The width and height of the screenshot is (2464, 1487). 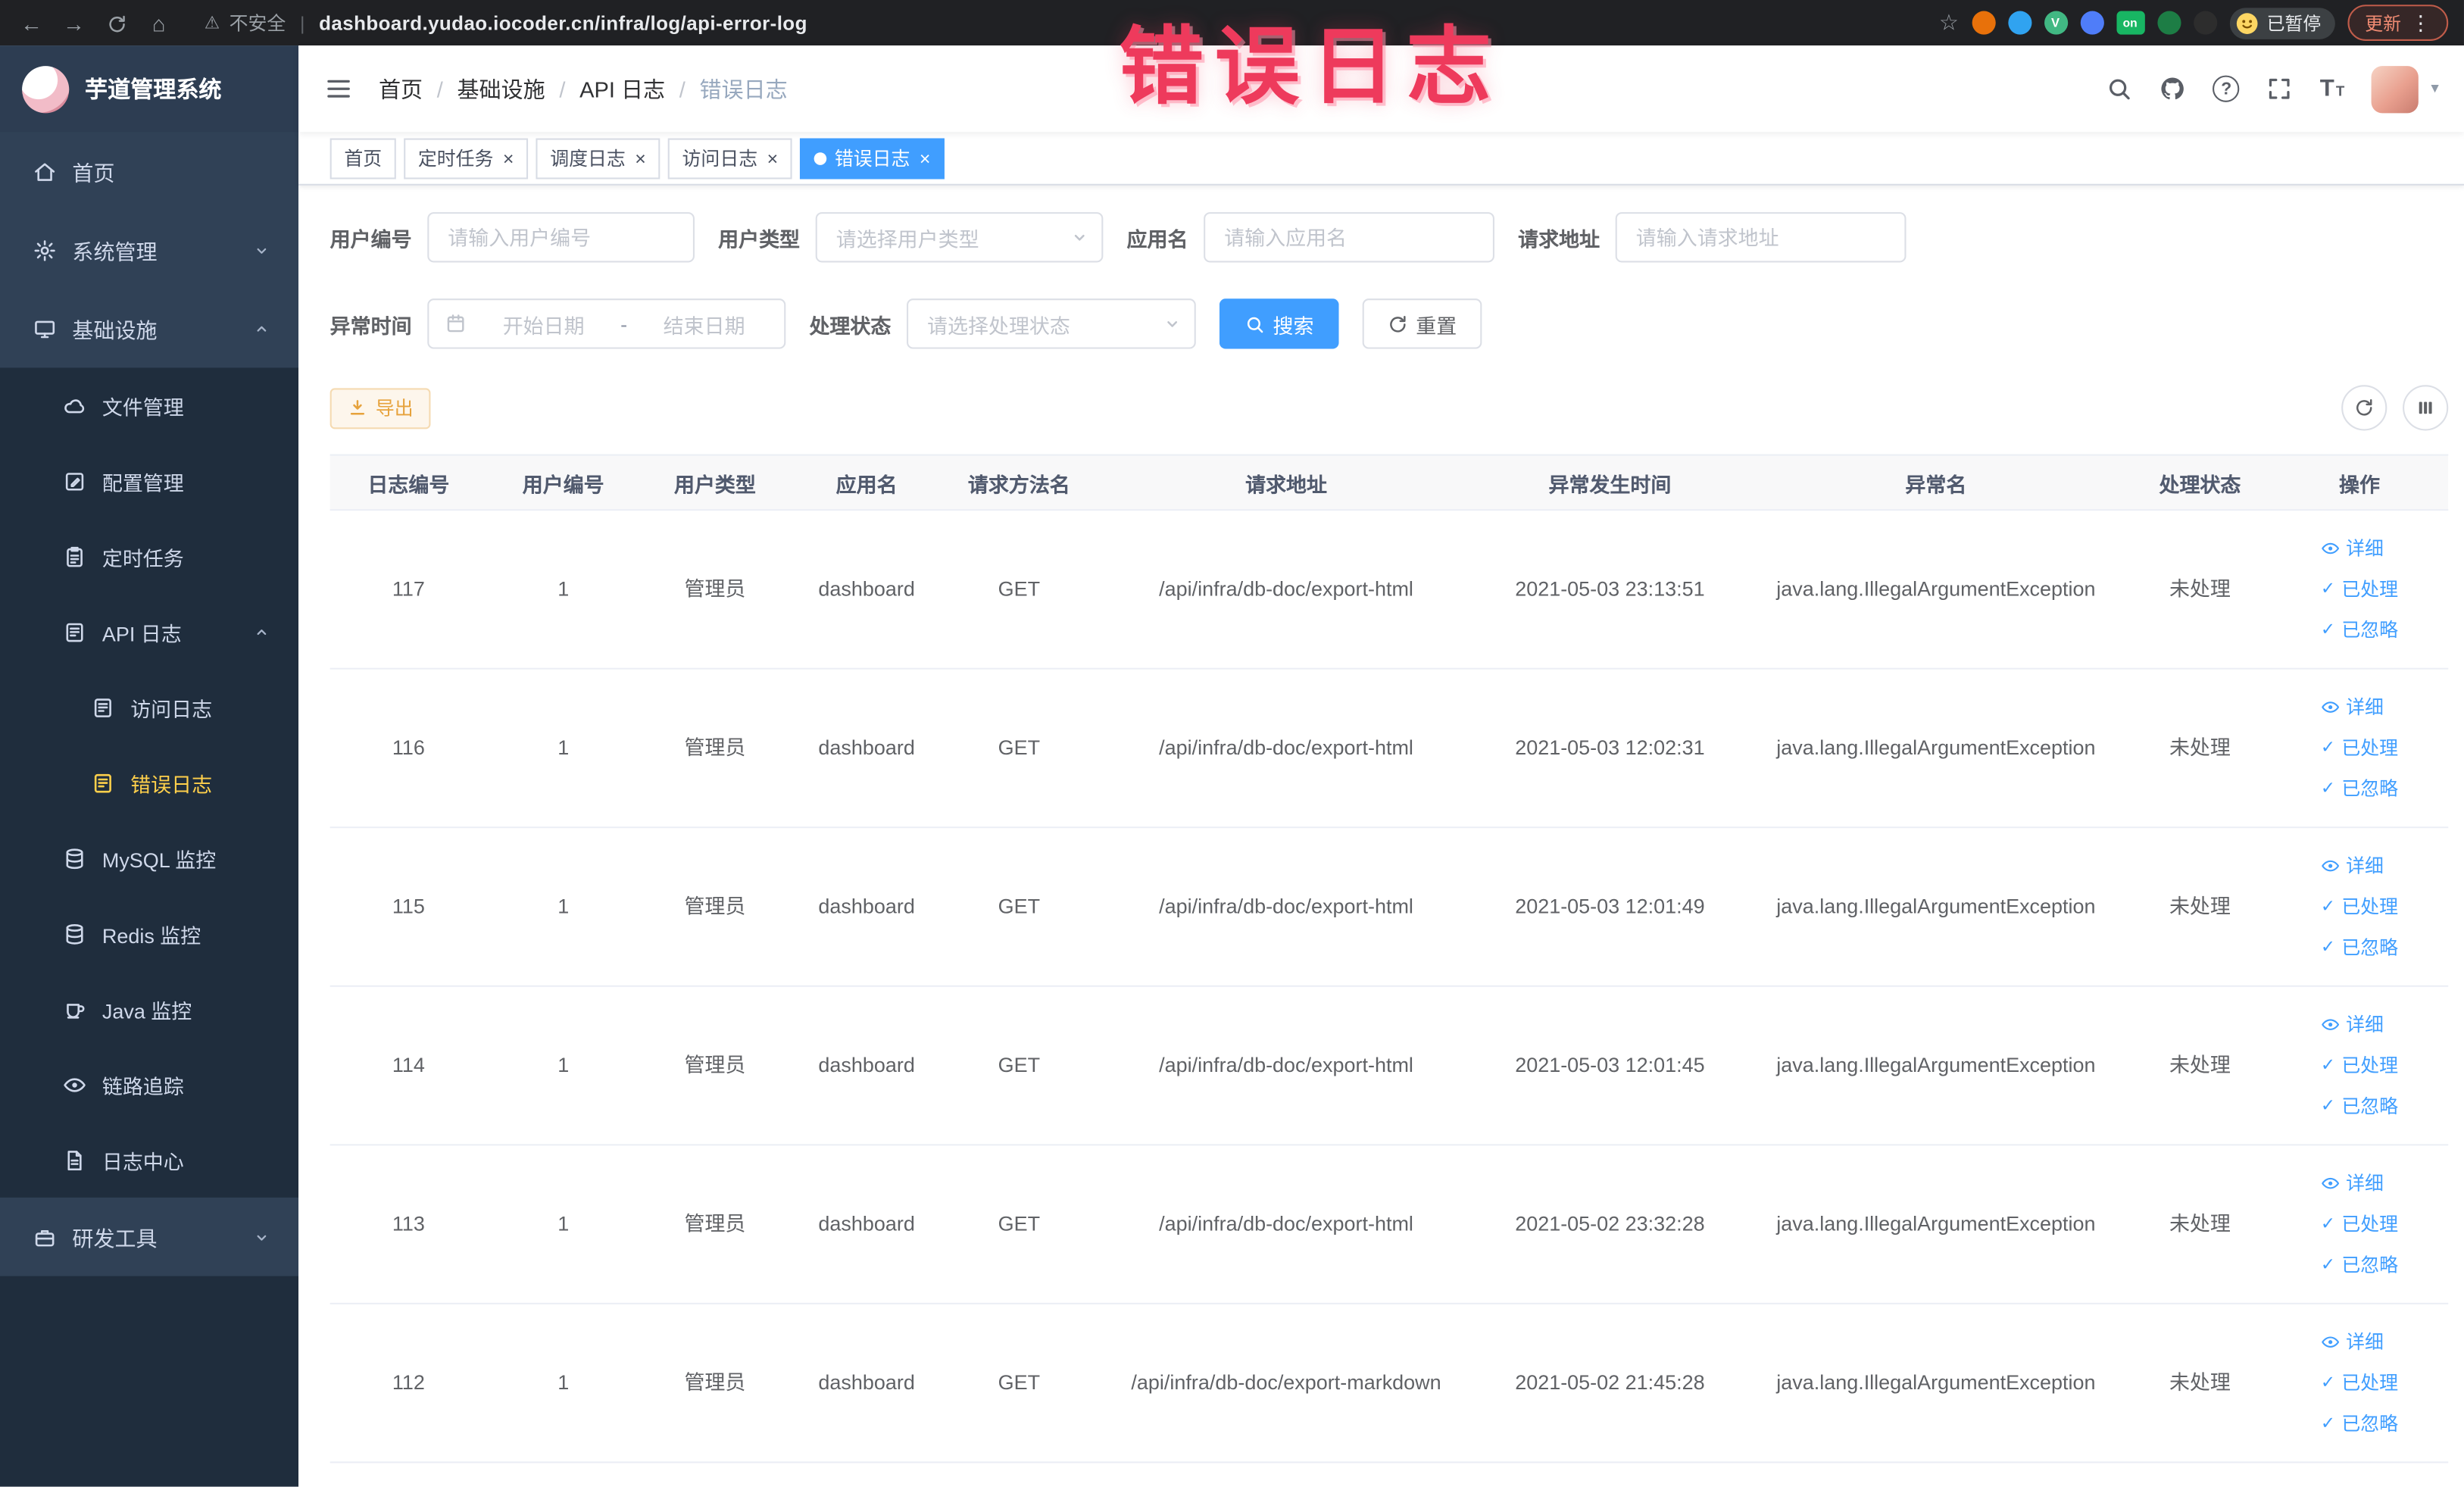 I want to click on fullscreen-icon, so click(x=2279, y=89).